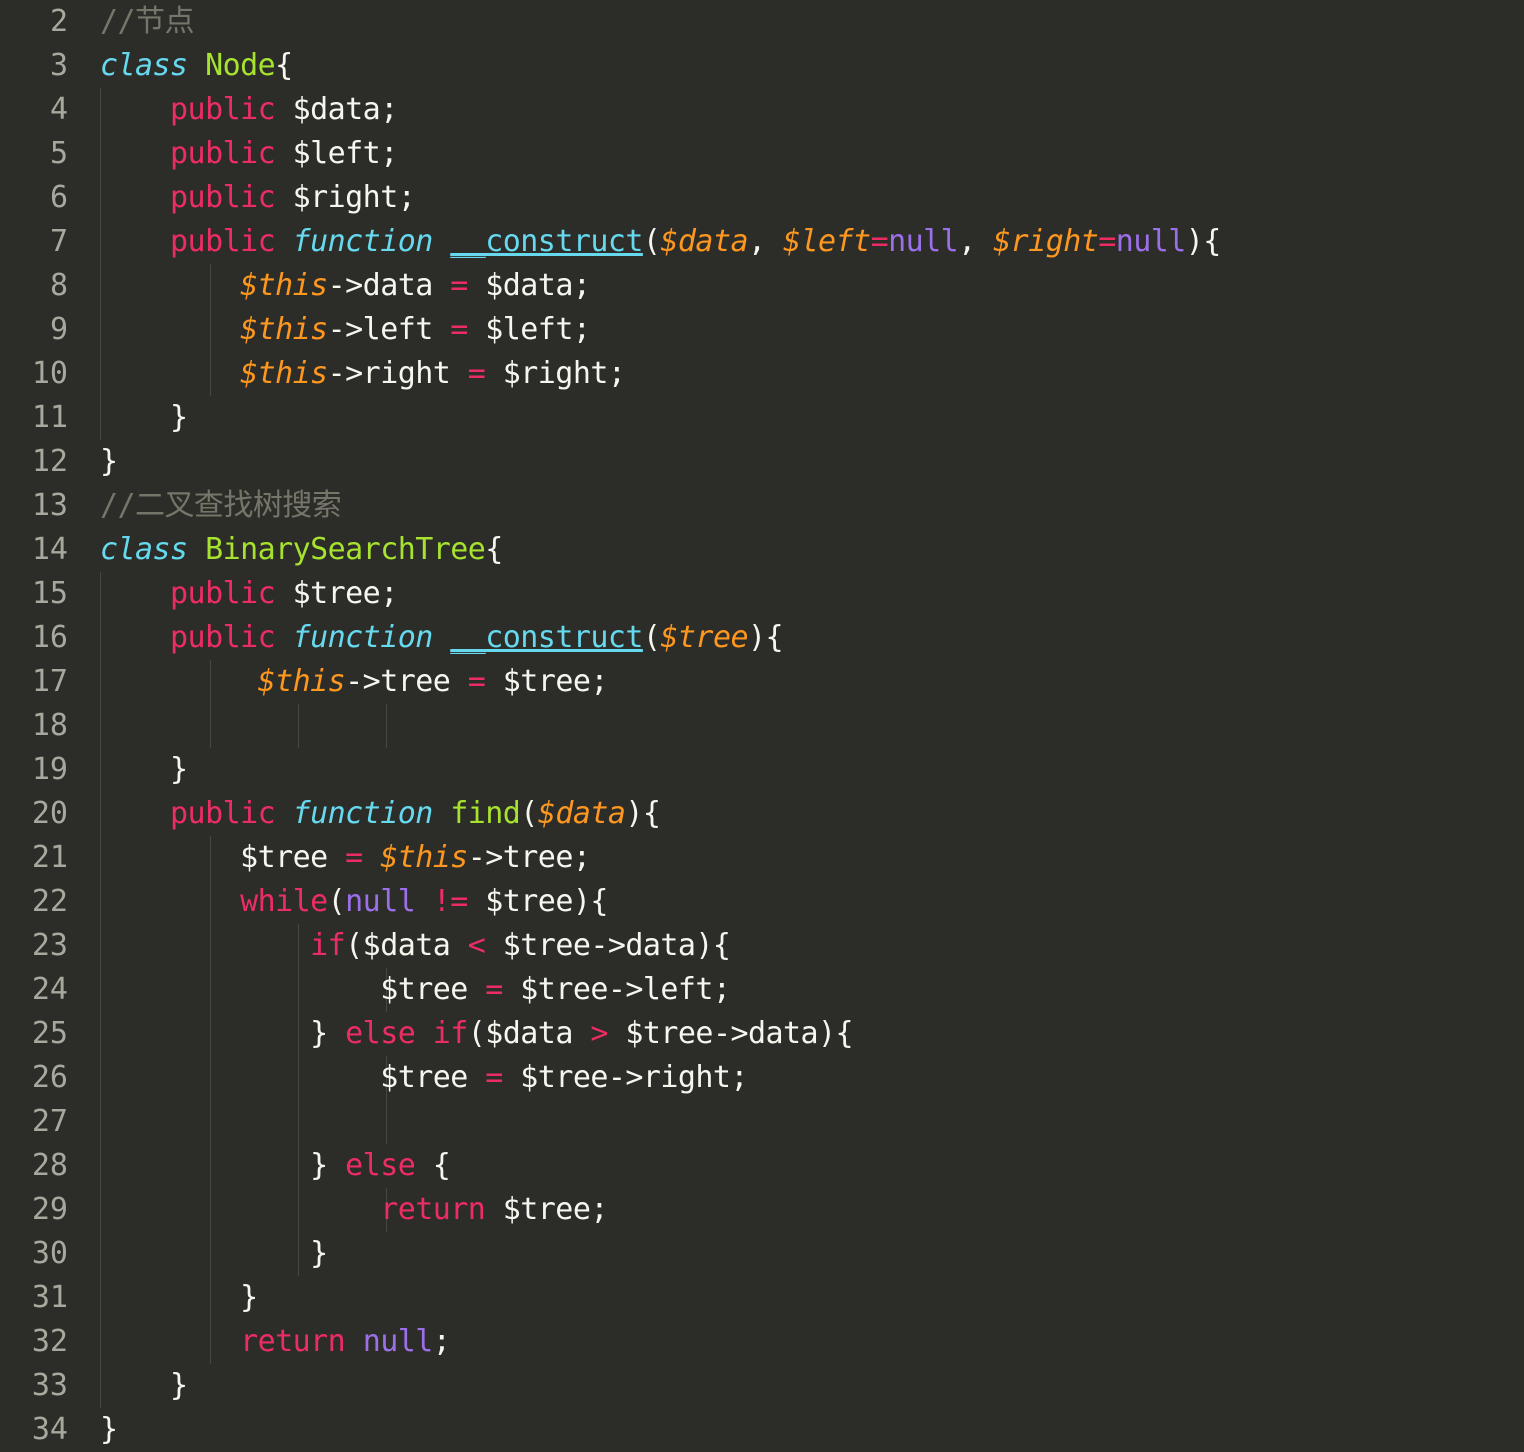 The image size is (1524, 1452). Describe the element at coordinates (762, 22) in the screenshot. I see `code-line: 2 //节点` at that location.